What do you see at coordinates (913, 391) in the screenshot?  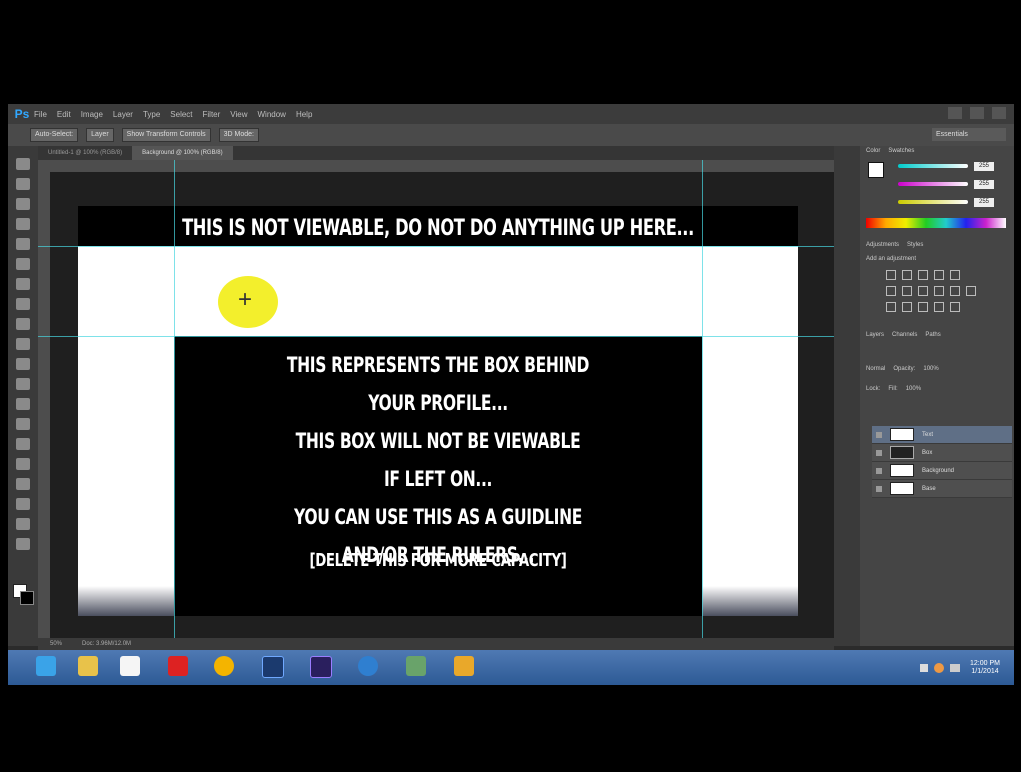 I see `fill-value: 100%` at bounding box center [913, 391].